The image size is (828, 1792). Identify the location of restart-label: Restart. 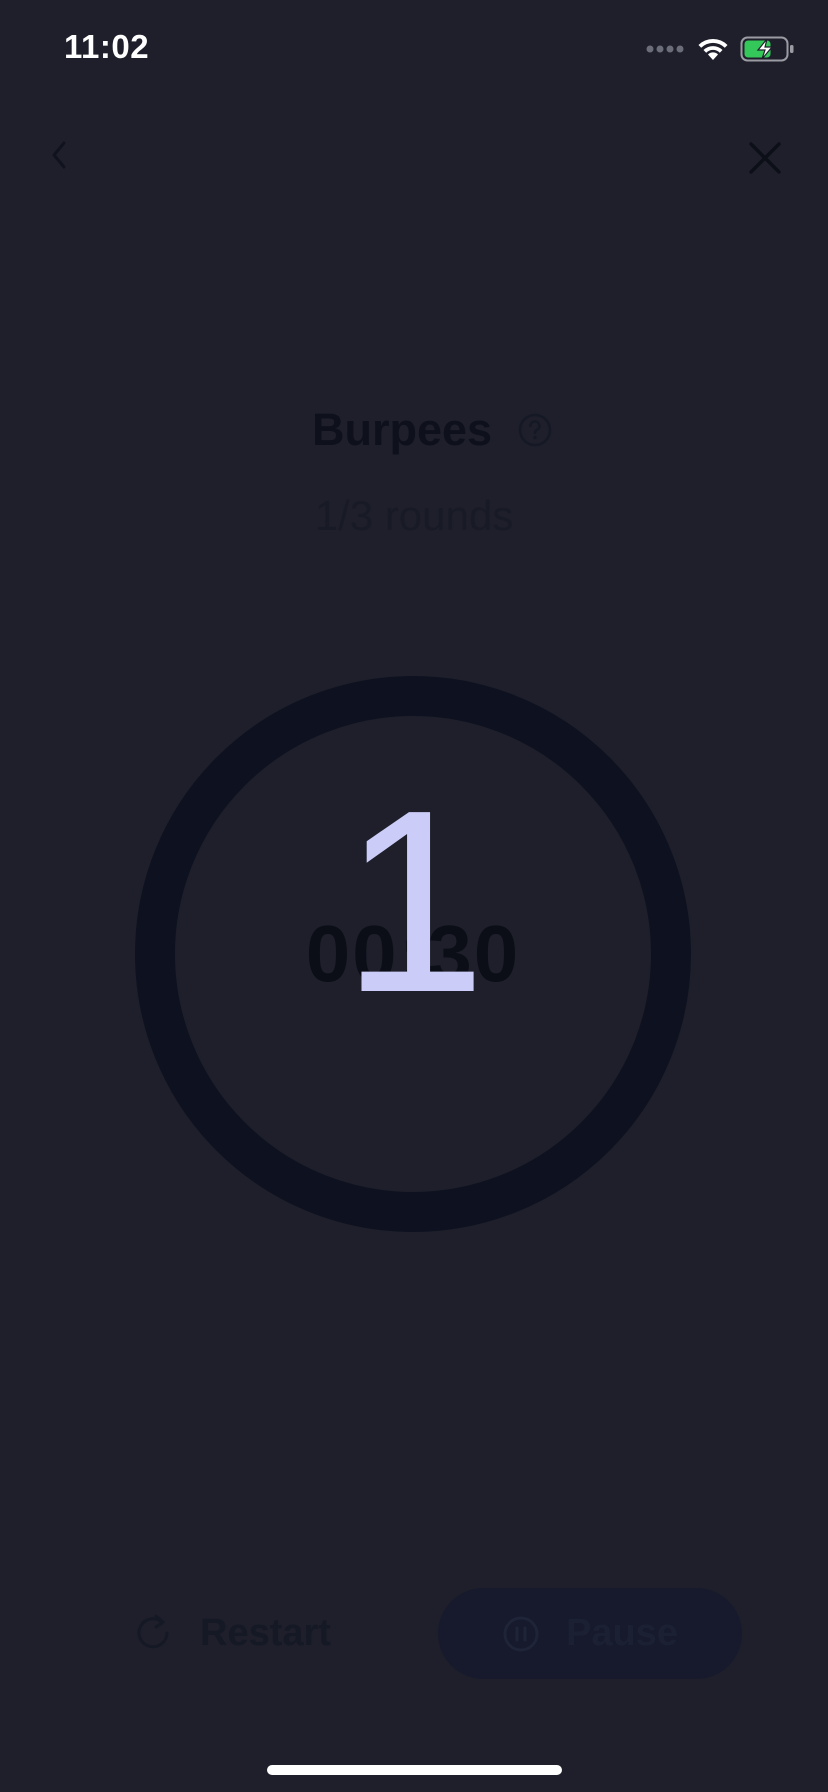
(265, 1632).